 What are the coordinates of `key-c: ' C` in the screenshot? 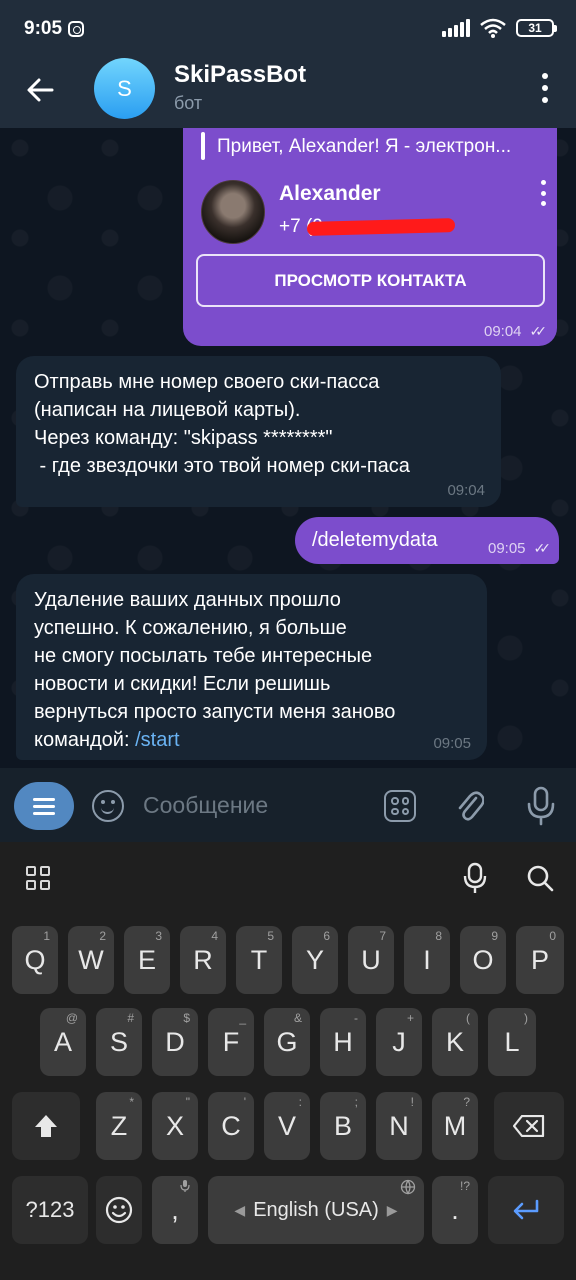 It's located at (231, 1126).